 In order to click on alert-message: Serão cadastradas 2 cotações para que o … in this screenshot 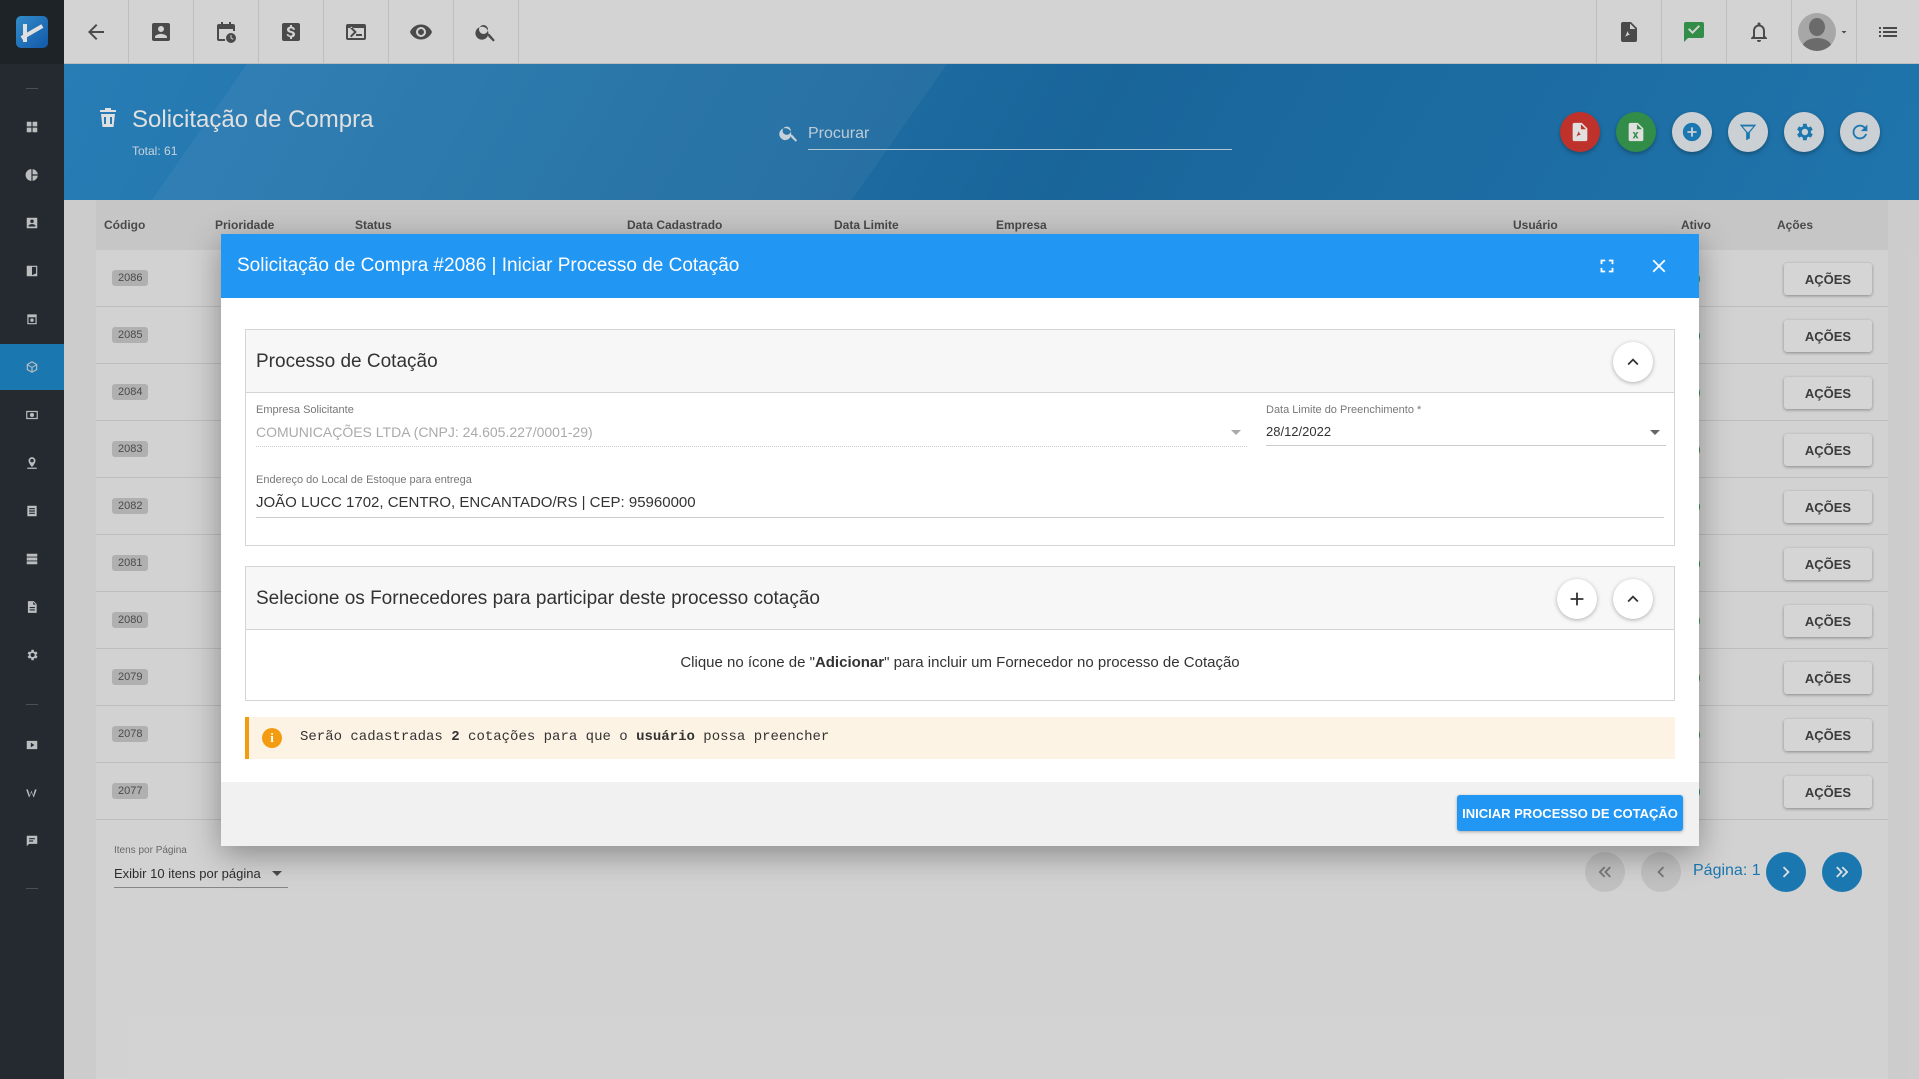, I will do `click(565, 737)`.